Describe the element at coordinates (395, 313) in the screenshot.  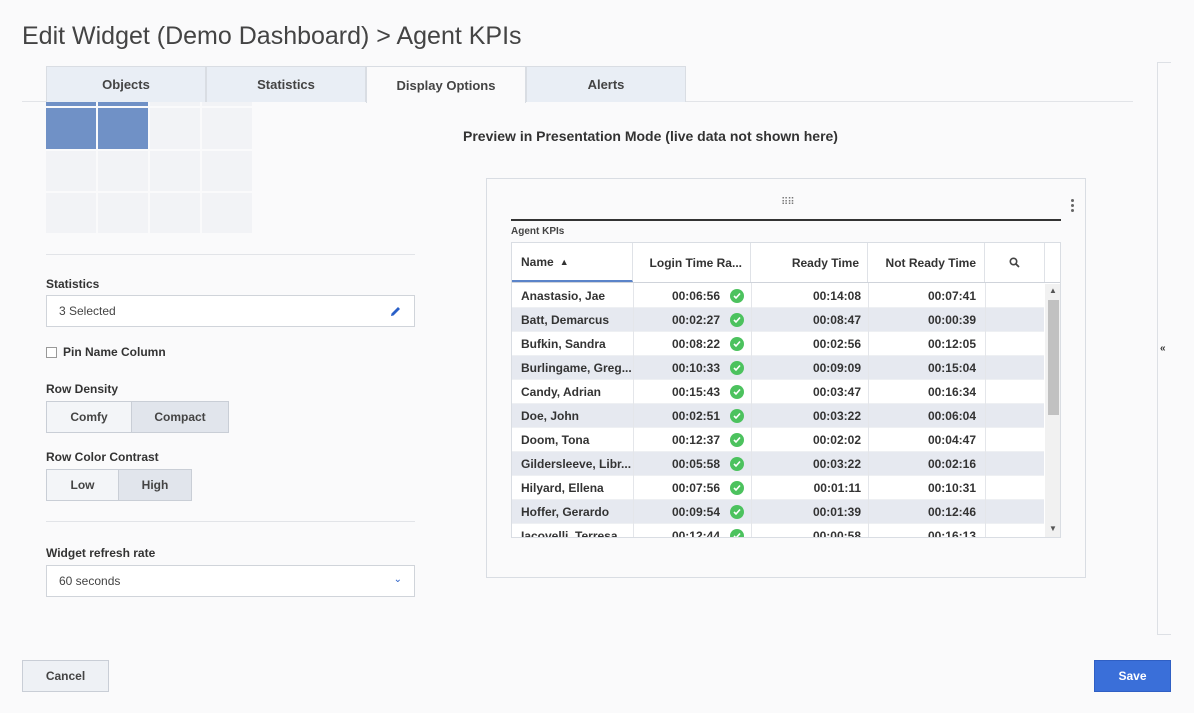
I see `pencil-icon` at that location.